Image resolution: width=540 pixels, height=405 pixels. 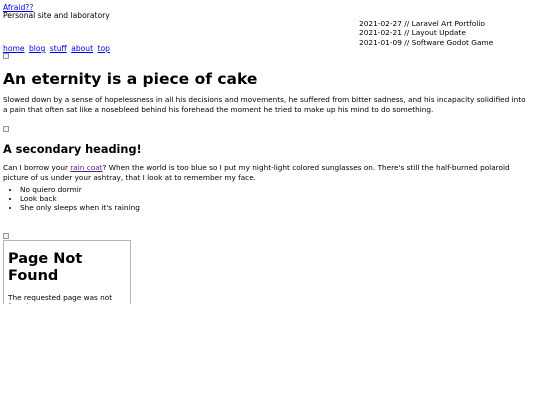 I want to click on site-description: Personal site and laboratory, so click(x=56, y=15).